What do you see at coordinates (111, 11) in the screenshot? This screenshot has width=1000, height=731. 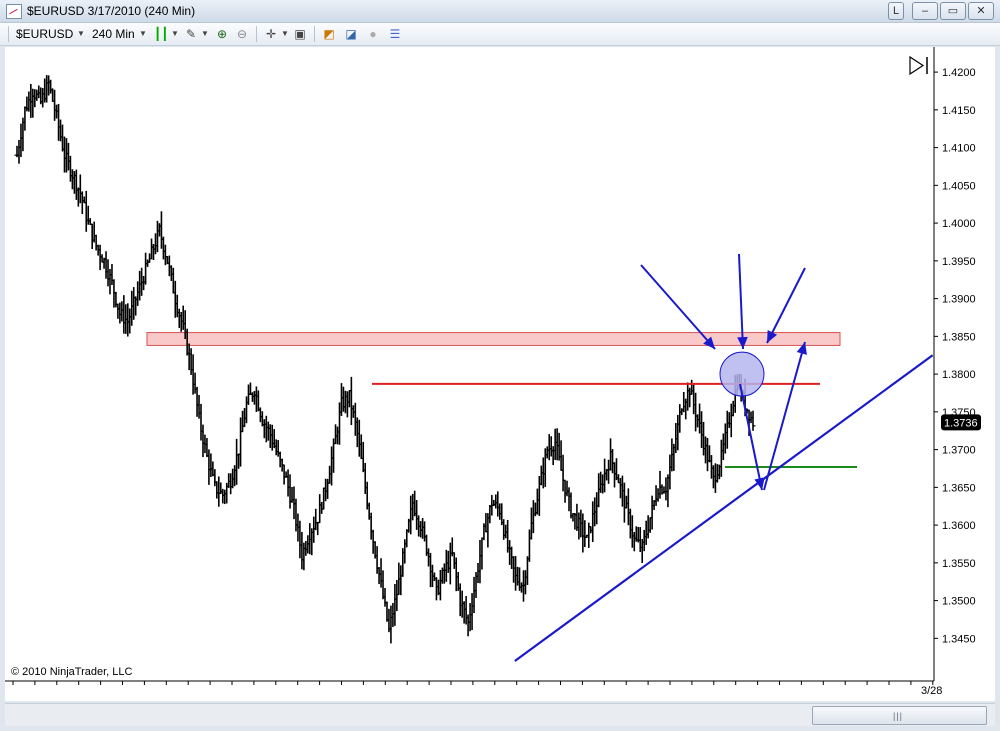 I see `window-title: $EURUSD 3/17/2010 (240 Min)` at bounding box center [111, 11].